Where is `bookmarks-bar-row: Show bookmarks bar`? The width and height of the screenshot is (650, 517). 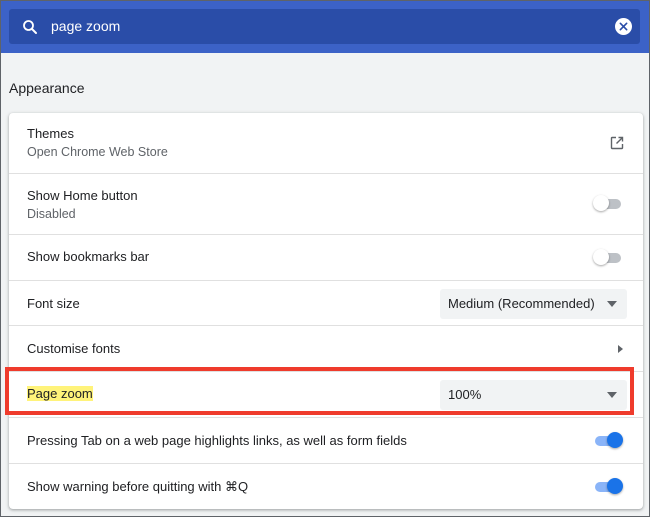 bookmarks-bar-row: Show bookmarks bar is located at coordinates (326, 257).